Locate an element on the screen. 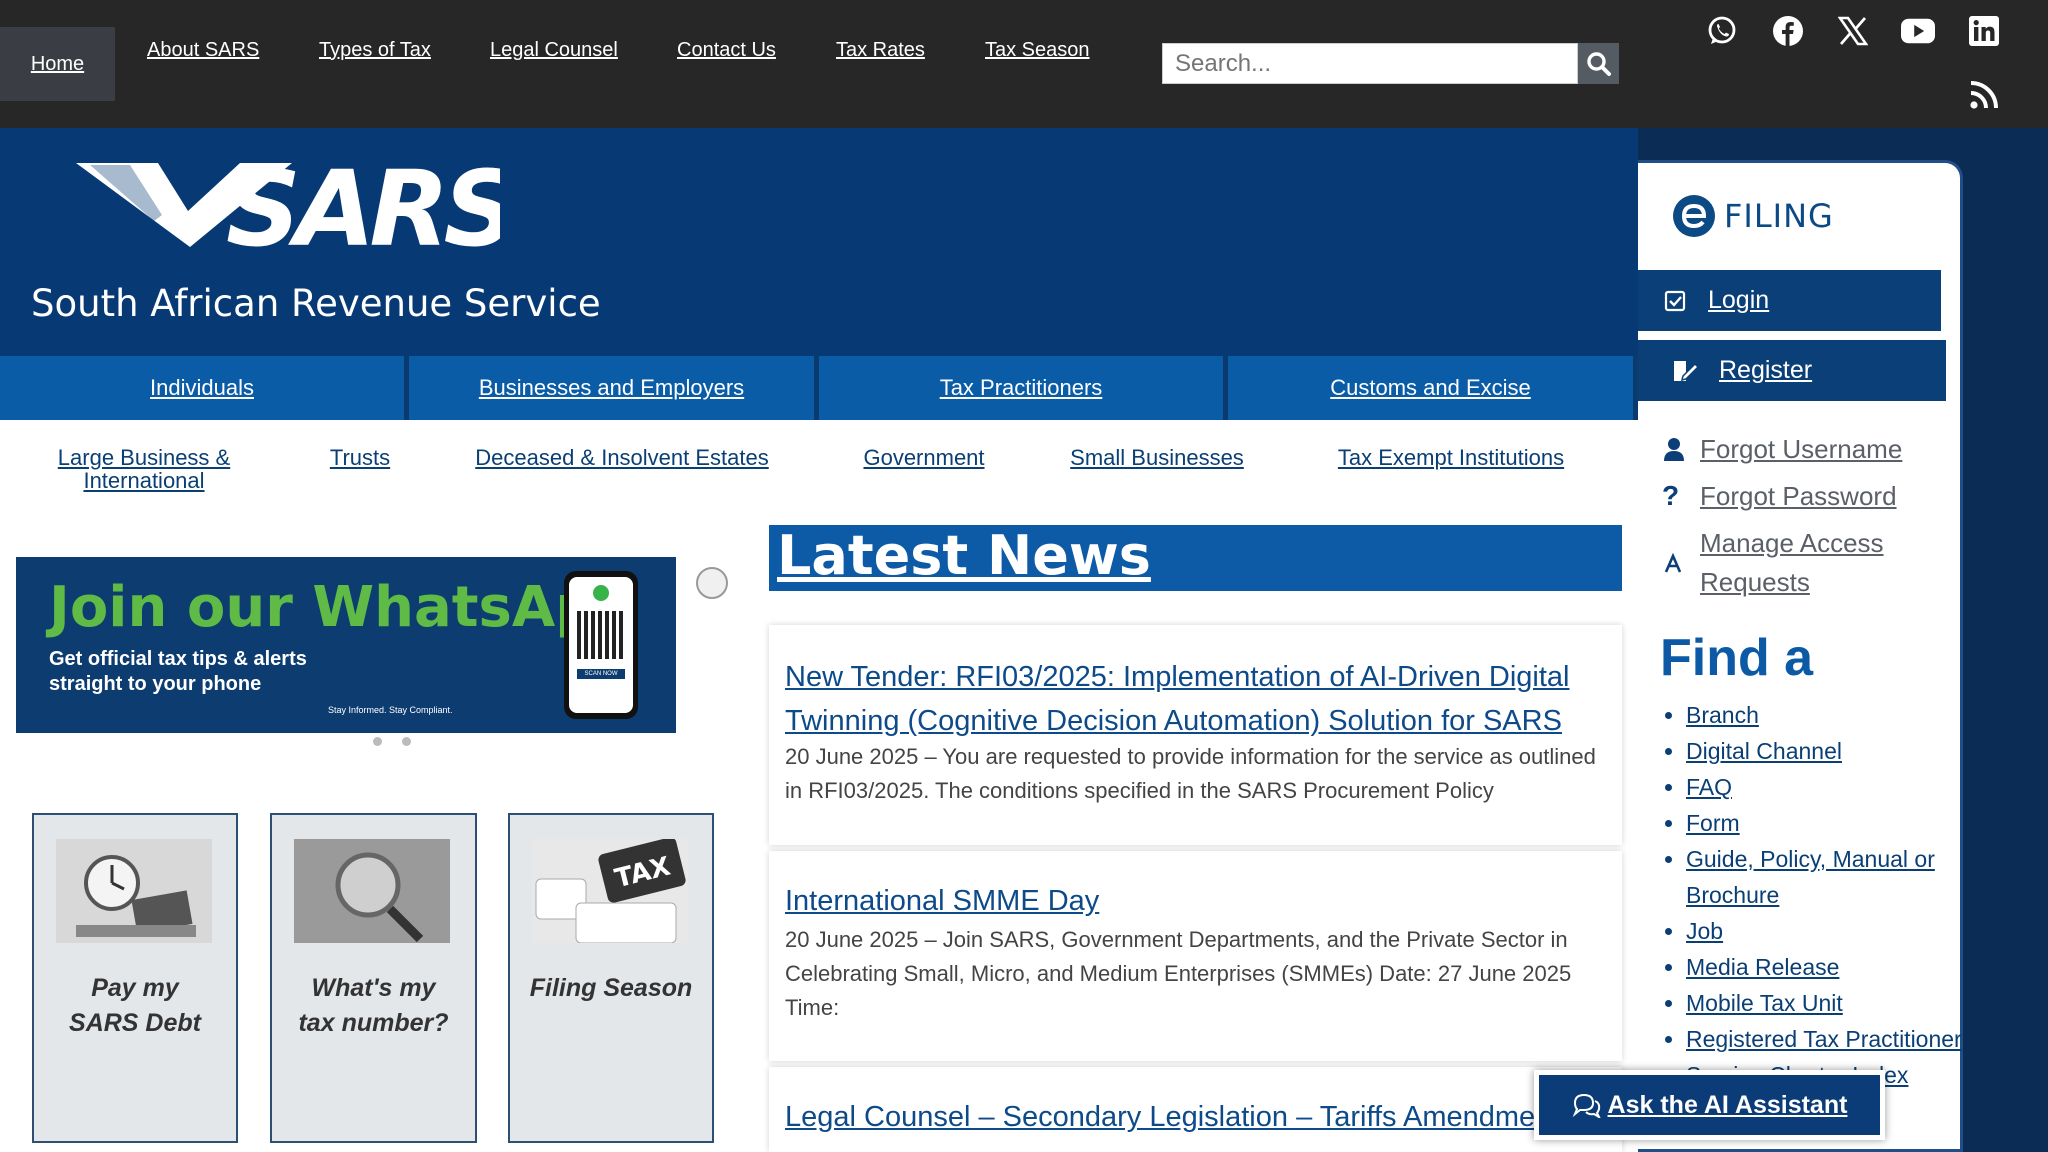 This screenshot has height=1152, width=2048. register-button: Register is located at coordinates (1792, 370).